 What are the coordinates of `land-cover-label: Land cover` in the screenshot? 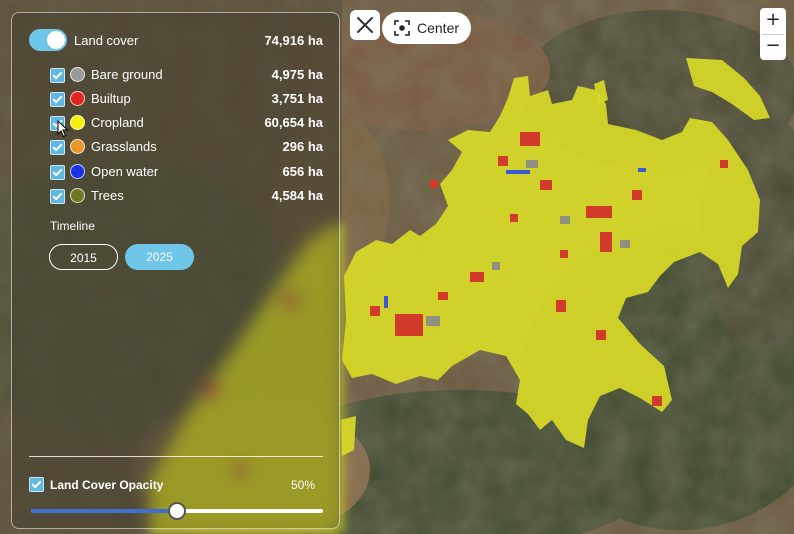 It's located at (106, 40).